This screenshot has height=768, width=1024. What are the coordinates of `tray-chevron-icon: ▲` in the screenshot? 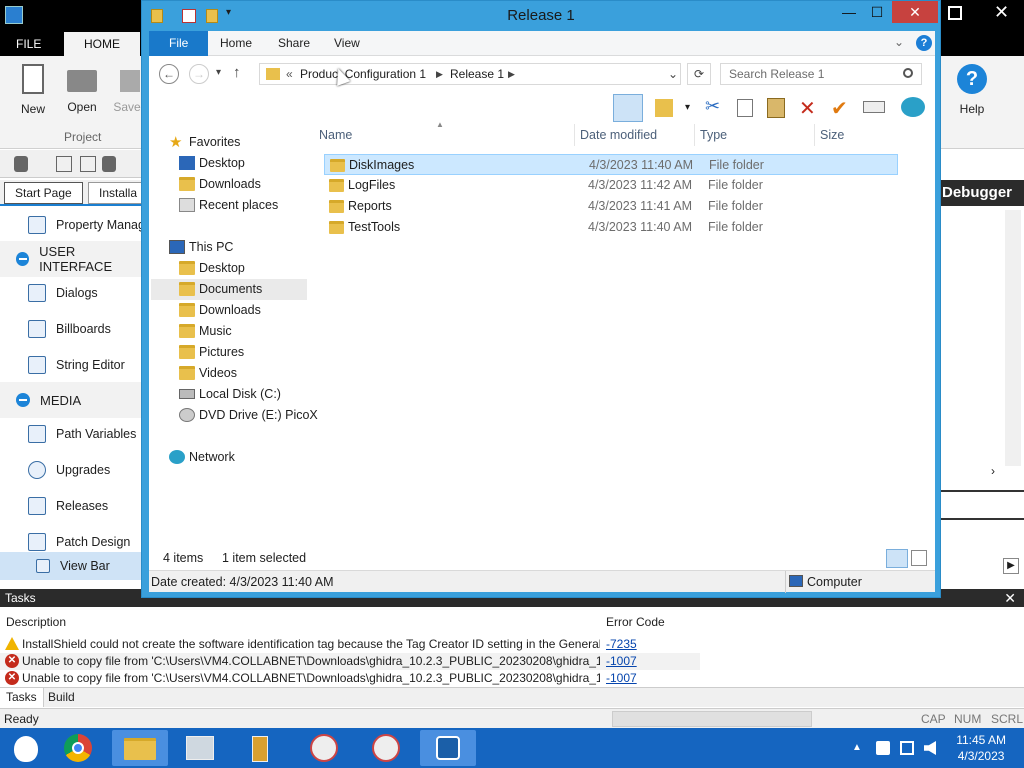 It's located at (857, 747).